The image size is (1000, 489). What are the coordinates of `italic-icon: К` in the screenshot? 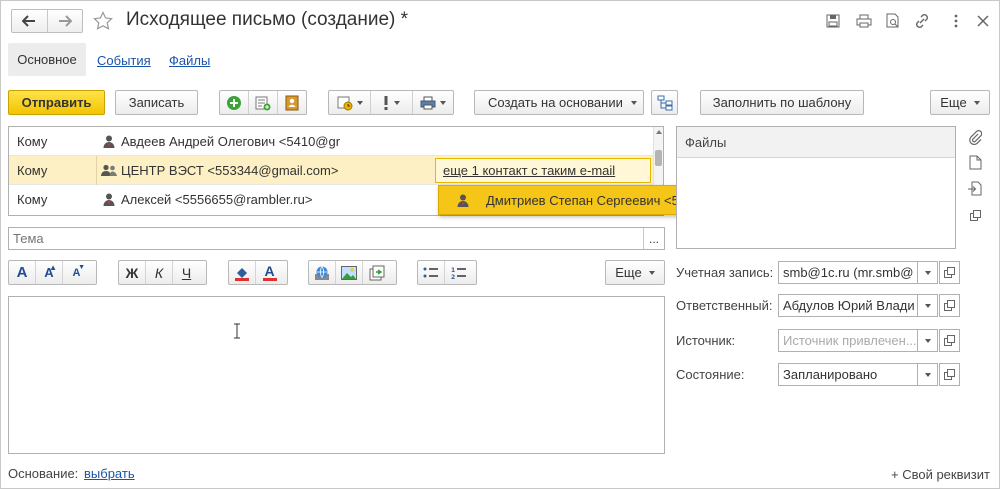 It's located at (159, 272).